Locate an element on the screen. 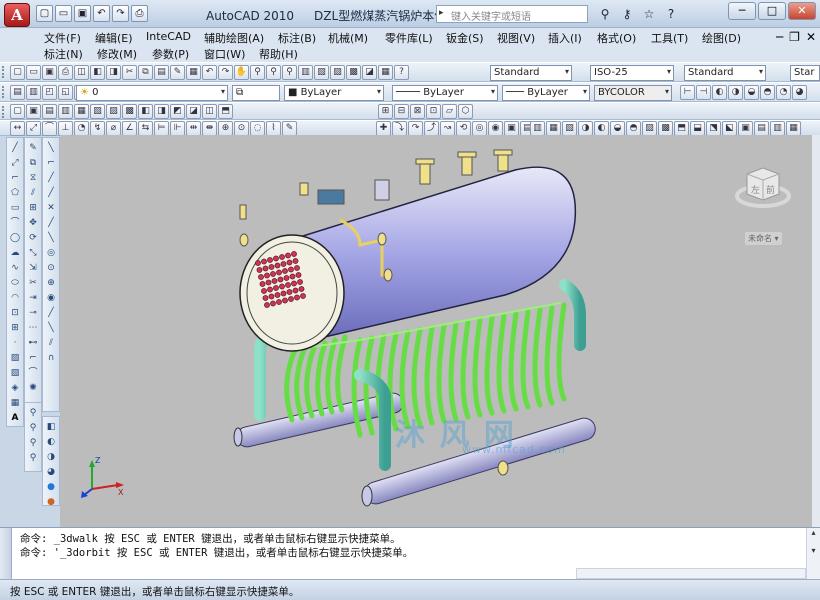  dim-linear-icon: ⊢ is located at coordinates (687, 92).